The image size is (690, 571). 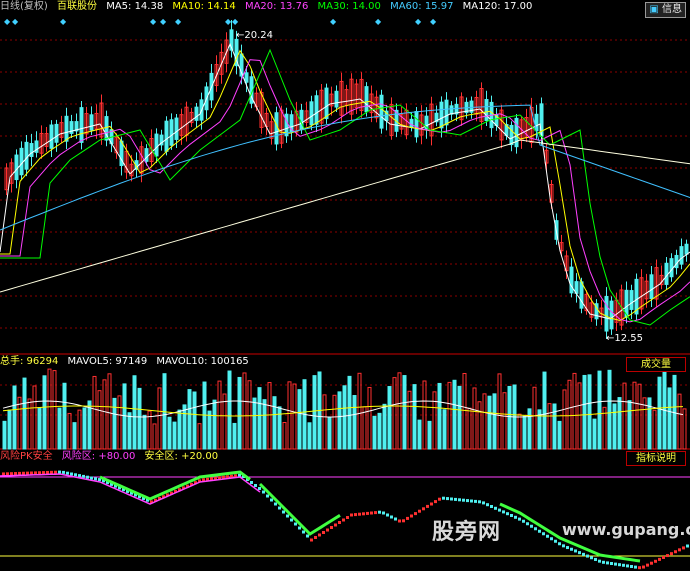 What do you see at coordinates (29, 361) in the screenshot?
I see `volume-total: 总手: 96294` at bounding box center [29, 361].